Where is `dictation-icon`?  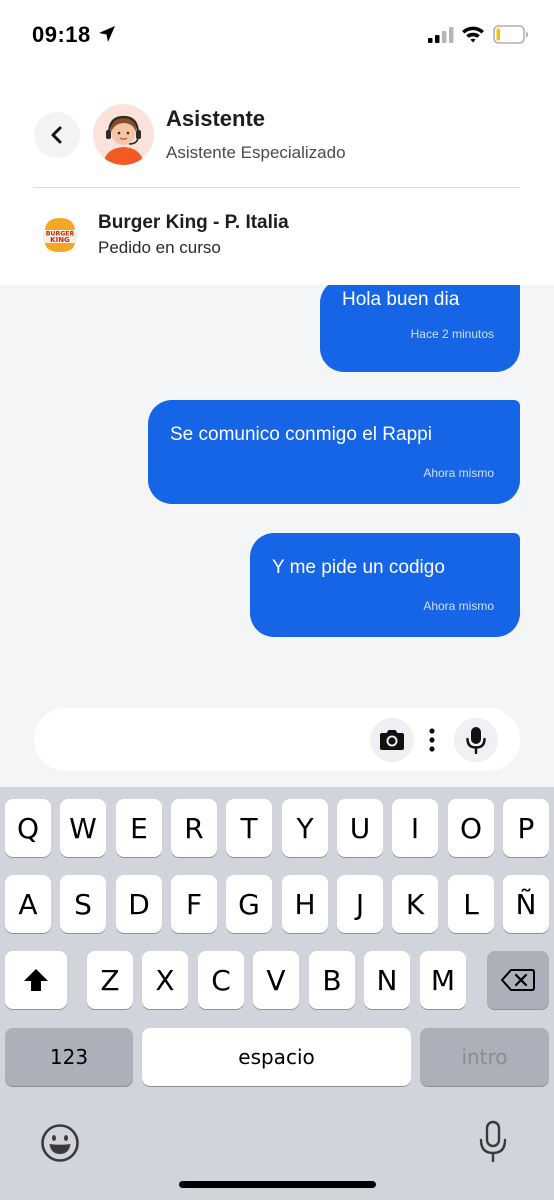 dictation-icon is located at coordinates (493, 1142).